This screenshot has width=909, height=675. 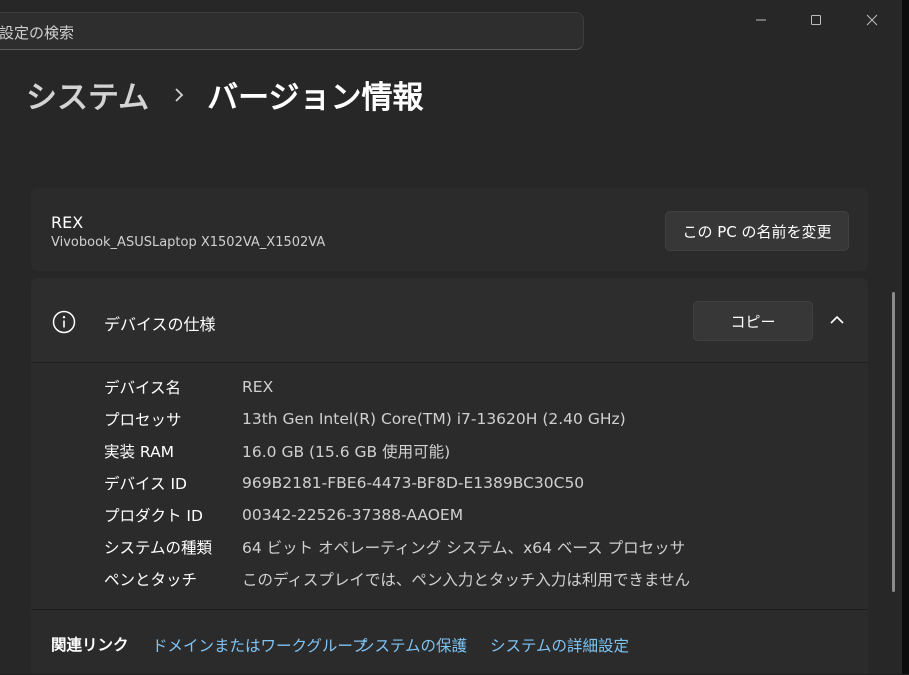 What do you see at coordinates (353, 515) in the screenshot?
I see `spec-value: 00342-22526-37388-AAOEM` at bounding box center [353, 515].